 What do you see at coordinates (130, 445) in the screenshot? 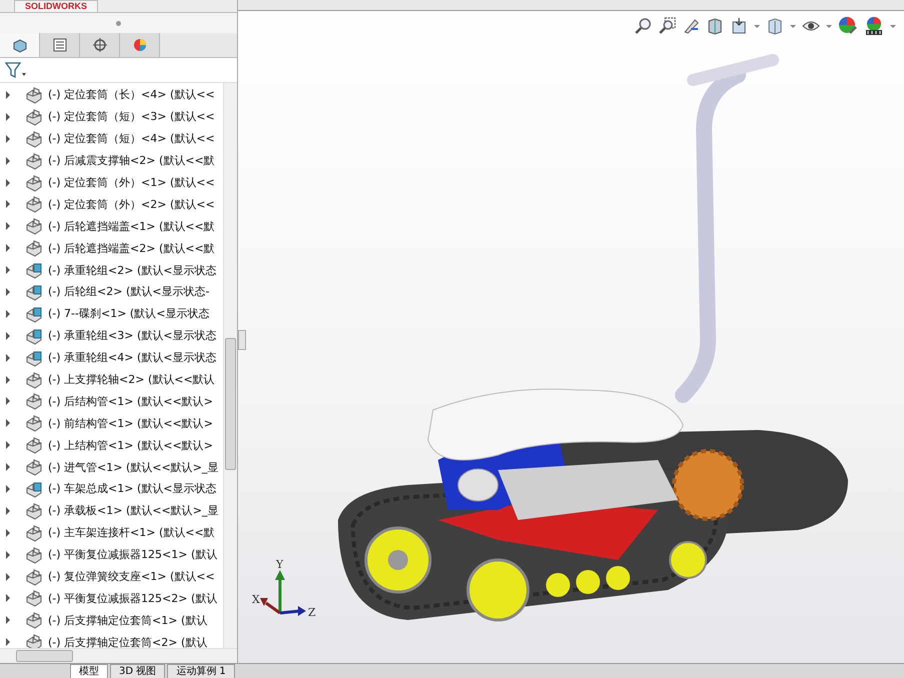
I see `tree-item: (-) 上结构管<1> (默认<<默认>` at bounding box center [130, 445].